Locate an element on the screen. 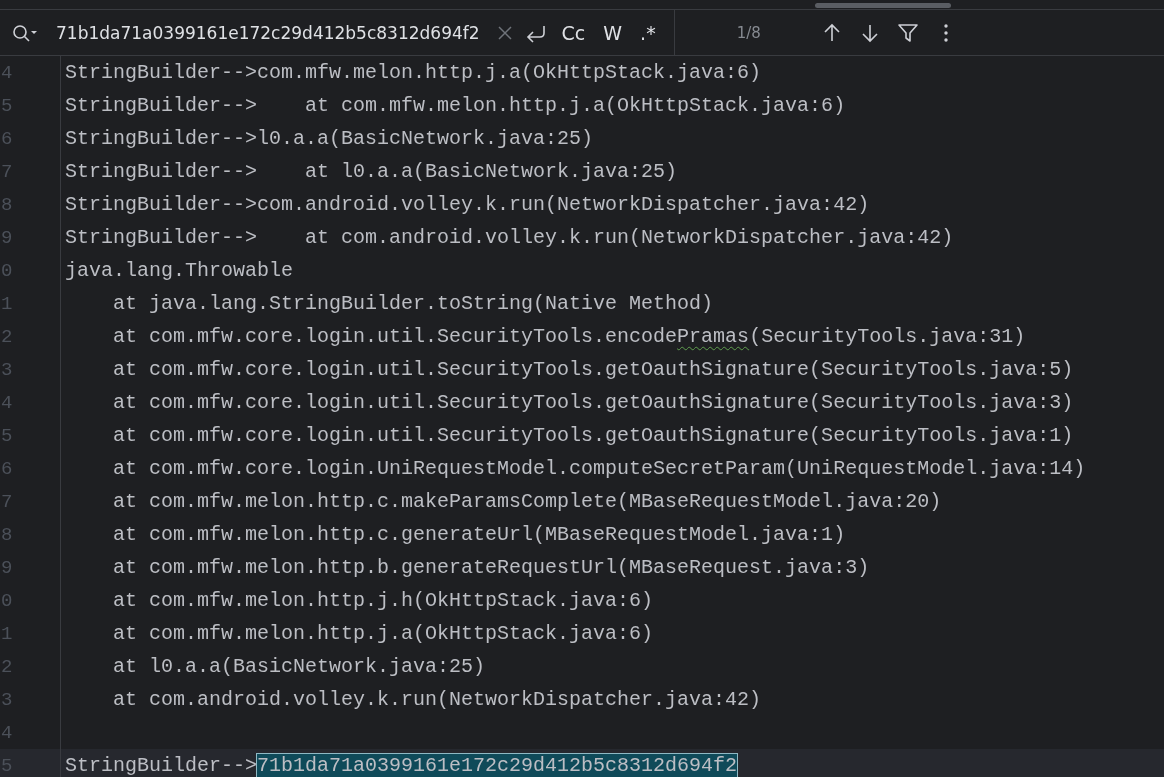 Image resolution: width=1164 pixels, height=777 pixels. code-line: at com.mfw.melon.http.c.generateUrl(MBaseRequestModel.java:1) is located at coordinates (479, 534).